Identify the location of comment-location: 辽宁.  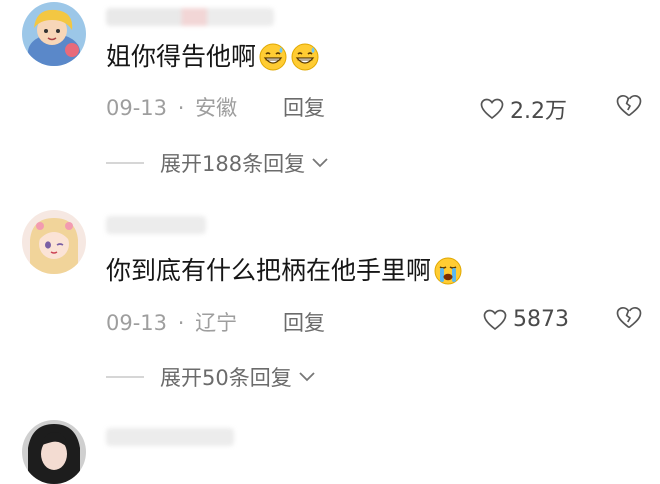
(216, 323).